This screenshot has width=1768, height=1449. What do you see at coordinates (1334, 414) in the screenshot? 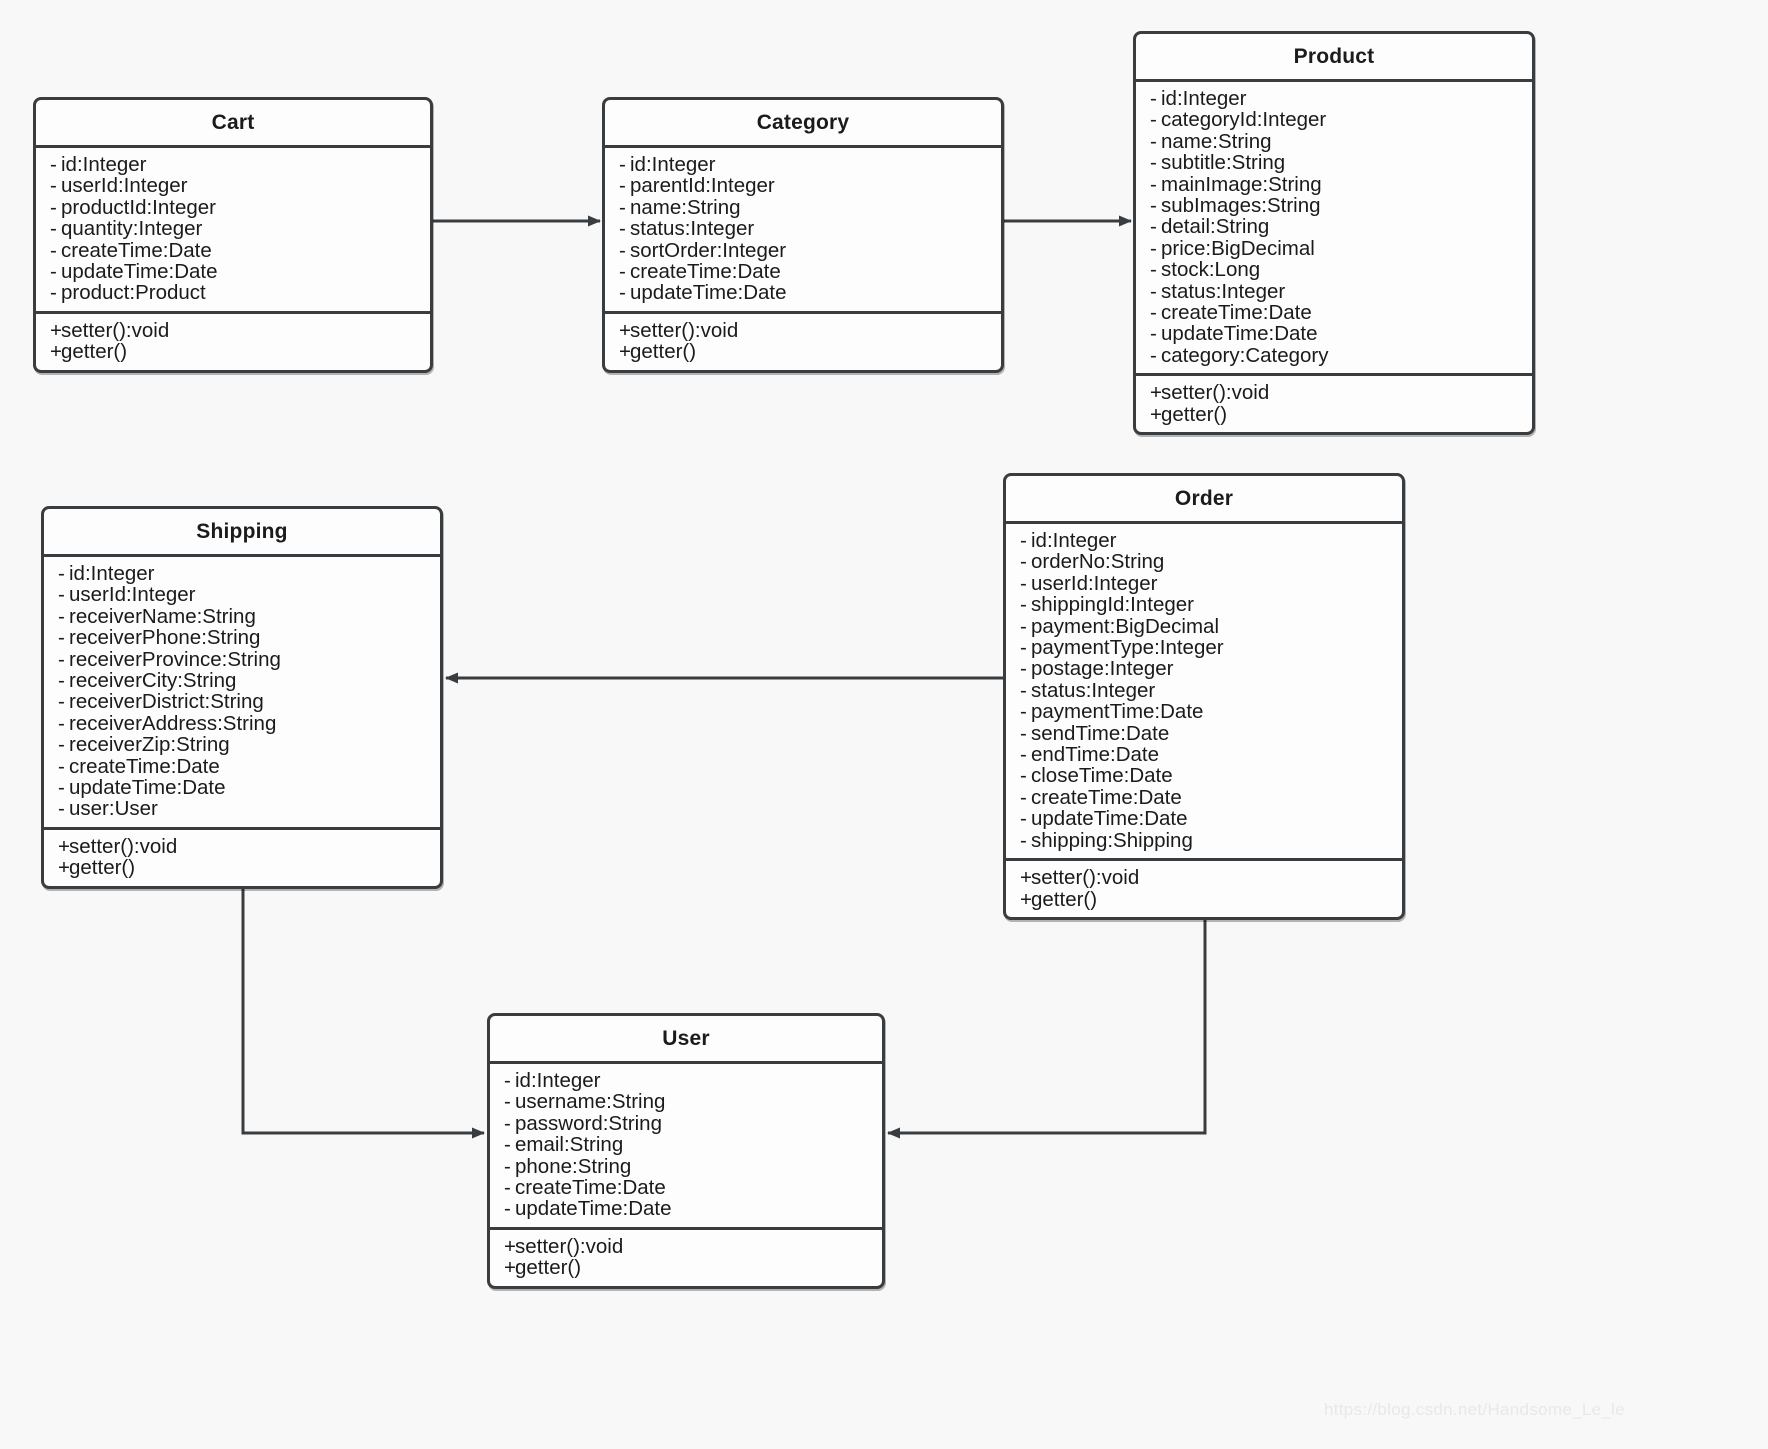
I see `method-row: +getter()` at bounding box center [1334, 414].